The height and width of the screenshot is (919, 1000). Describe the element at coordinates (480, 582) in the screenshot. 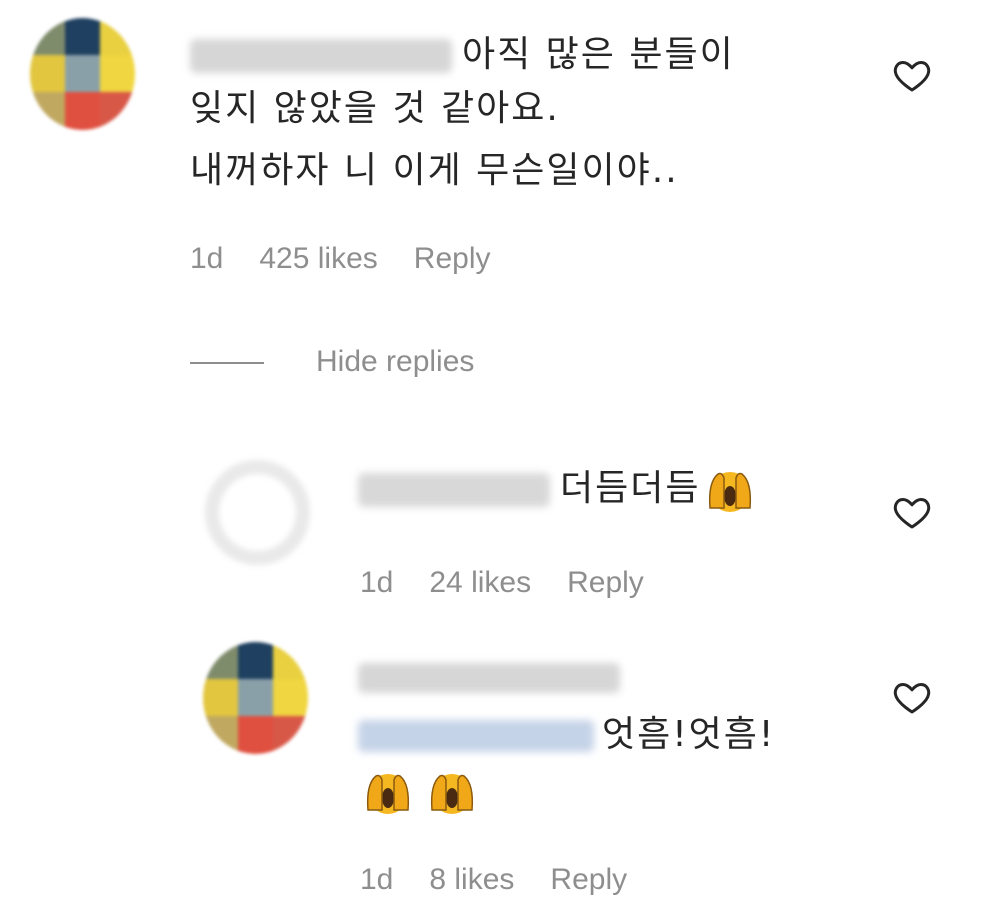

I see `likes-count: 24 likes` at that location.